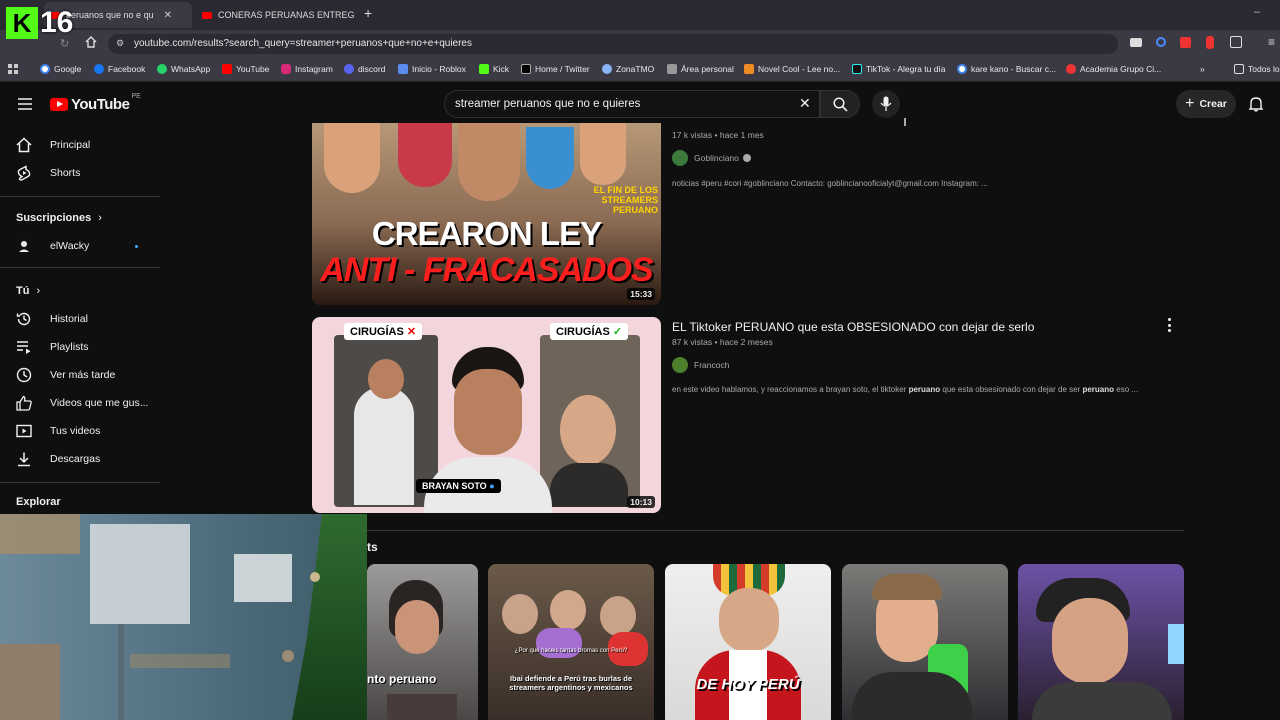 This screenshot has height=720, width=1280. What do you see at coordinates (60, 69) in the screenshot?
I see `bookmark-google: Google` at bounding box center [60, 69].